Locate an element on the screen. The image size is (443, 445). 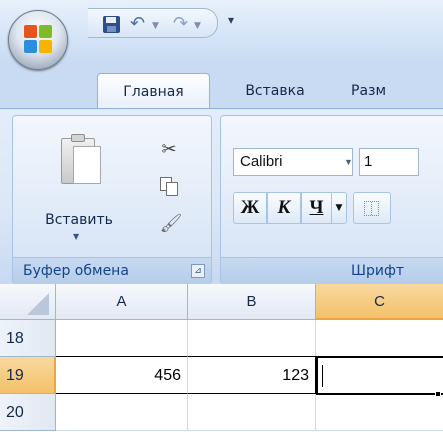
column-header-b: B is located at coordinates (252, 302).